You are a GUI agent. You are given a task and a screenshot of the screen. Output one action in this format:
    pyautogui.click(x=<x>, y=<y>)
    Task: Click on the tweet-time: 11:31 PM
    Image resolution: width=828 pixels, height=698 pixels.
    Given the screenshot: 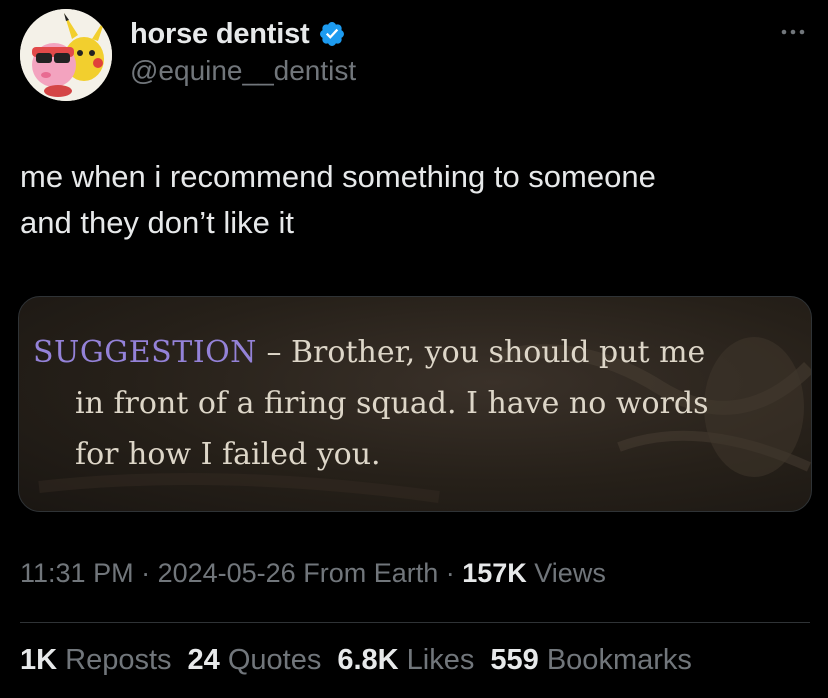 What is the action you would take?
    pyautogui.click(x=77, y=573)
    